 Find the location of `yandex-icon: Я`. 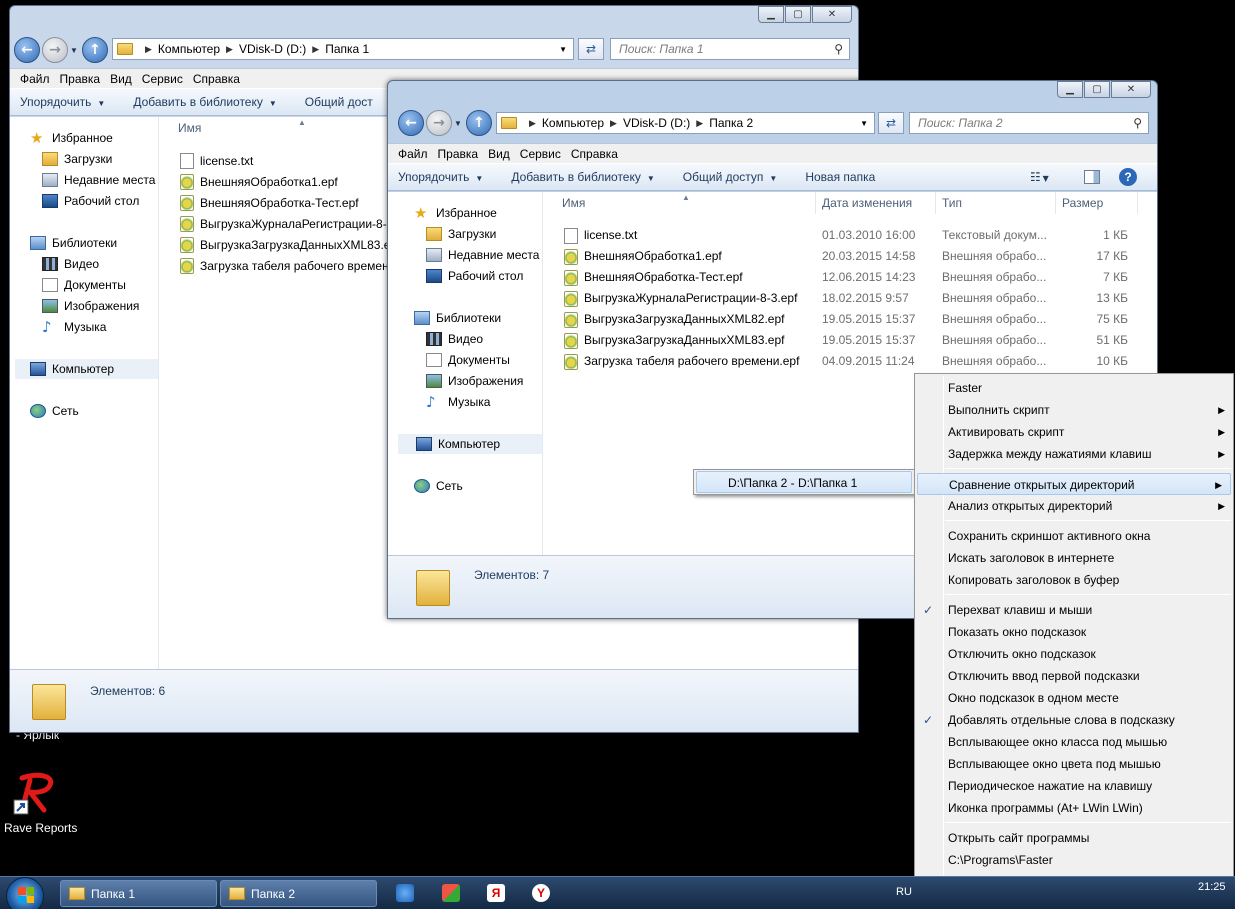

yandex-icon: Я is located at coordinates (496, 893).